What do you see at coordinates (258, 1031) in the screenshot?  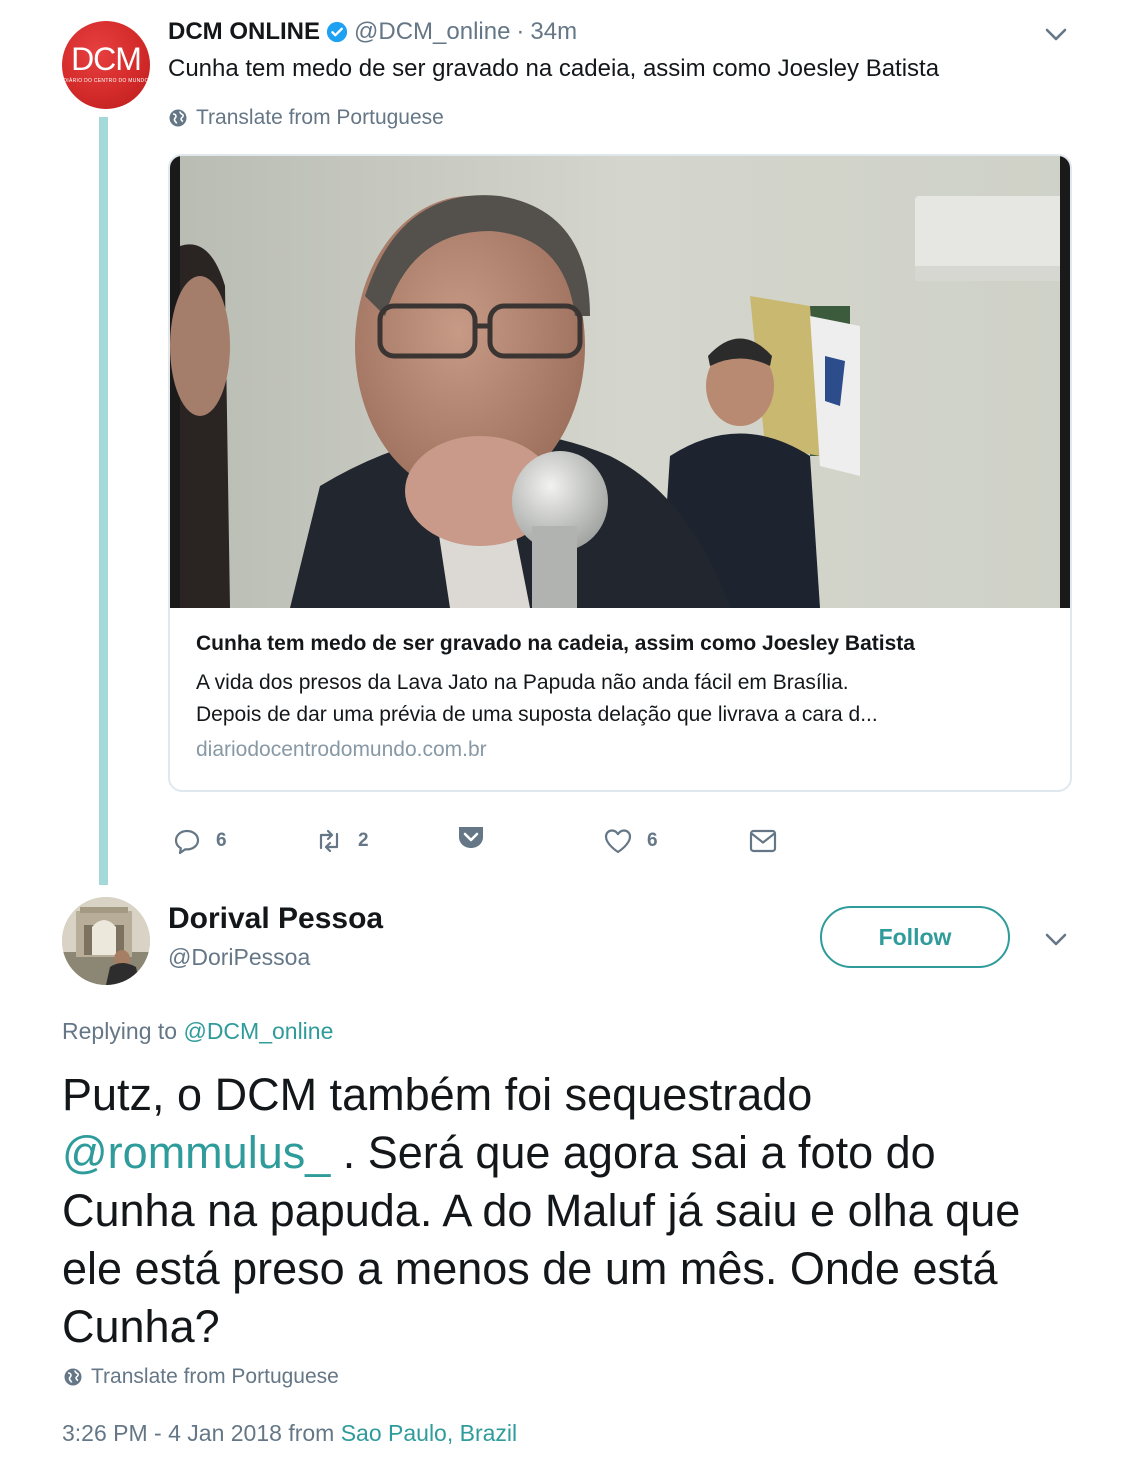 I see `replying-to-link: @DCM_online` at bounding box center [258, 1031].